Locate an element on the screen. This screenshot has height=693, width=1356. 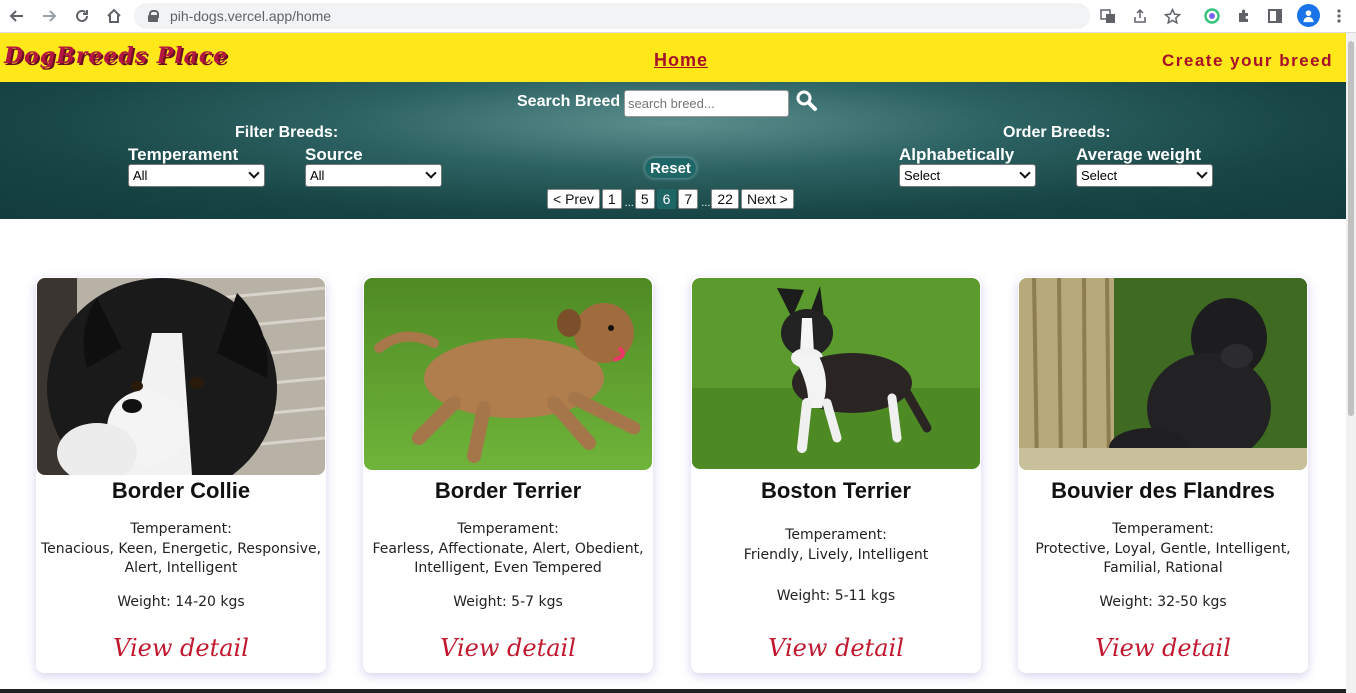
search-icon is located at coordinates (807, 101).